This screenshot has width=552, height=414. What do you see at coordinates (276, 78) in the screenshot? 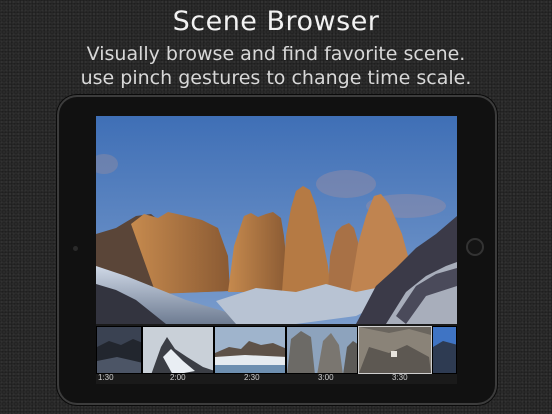
I see `subtitle-line-2: use pinch gestures to change time scale.` at bounding box center [276, 78].